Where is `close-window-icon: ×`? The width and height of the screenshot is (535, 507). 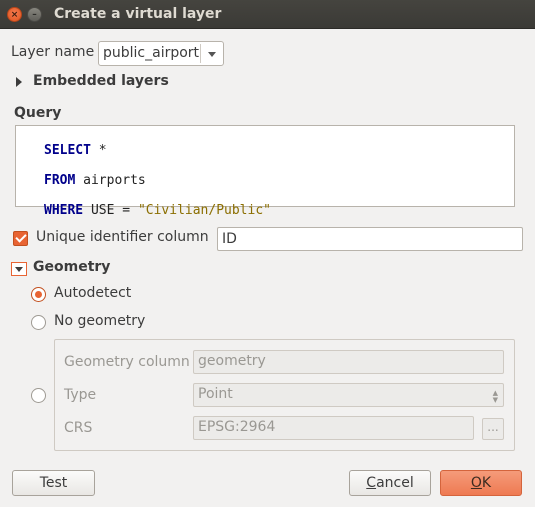 close-window-icon: × is located at coordinates (14, 14).